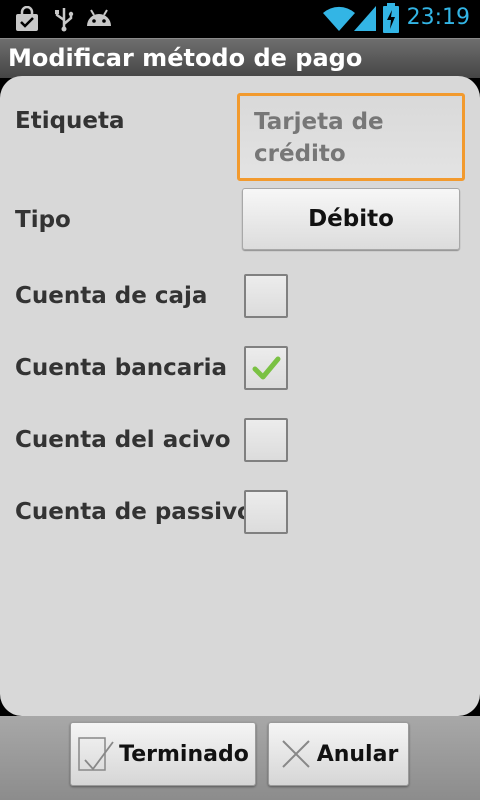 This screenshot has height=800, width=480. I want to click on checkbox-cash-account, so click(266, 296).